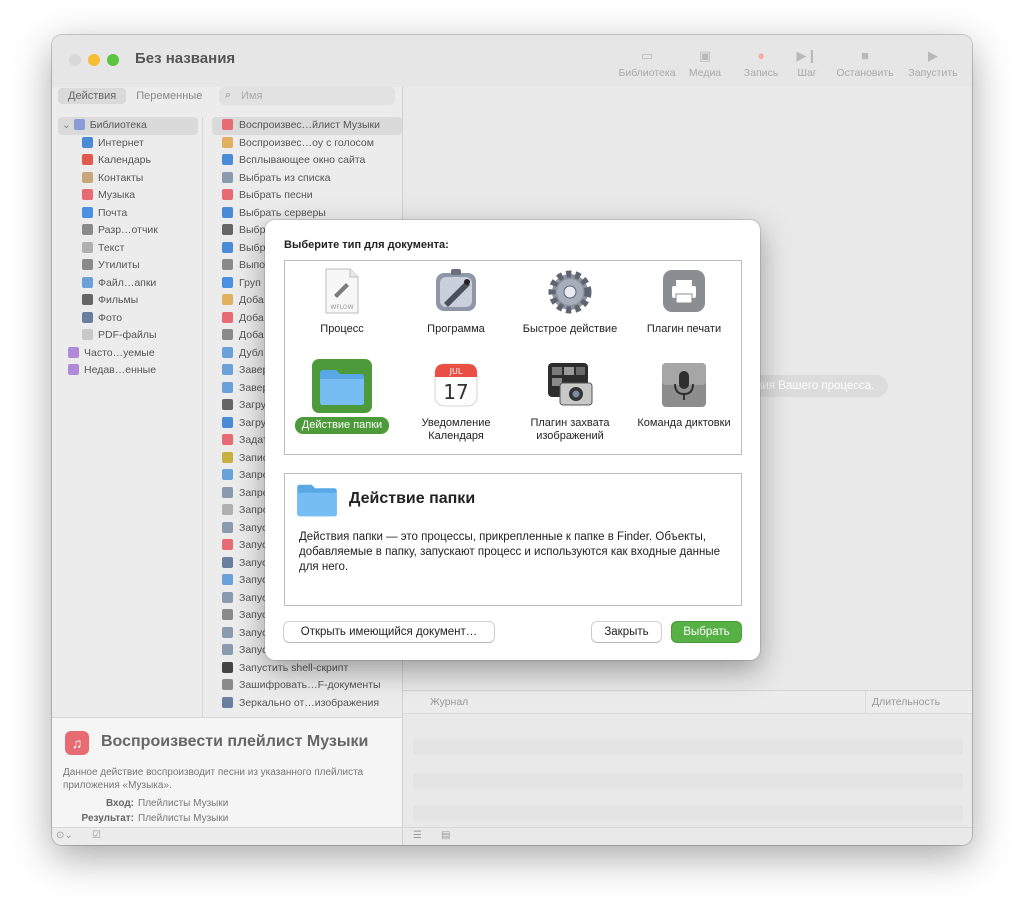 The image size is (1024, 913). What do you see at coordinates (307, 669) in the screenshot?
I see `action-item: Запустить shell-скрипт` at bounding box center [307, 669].